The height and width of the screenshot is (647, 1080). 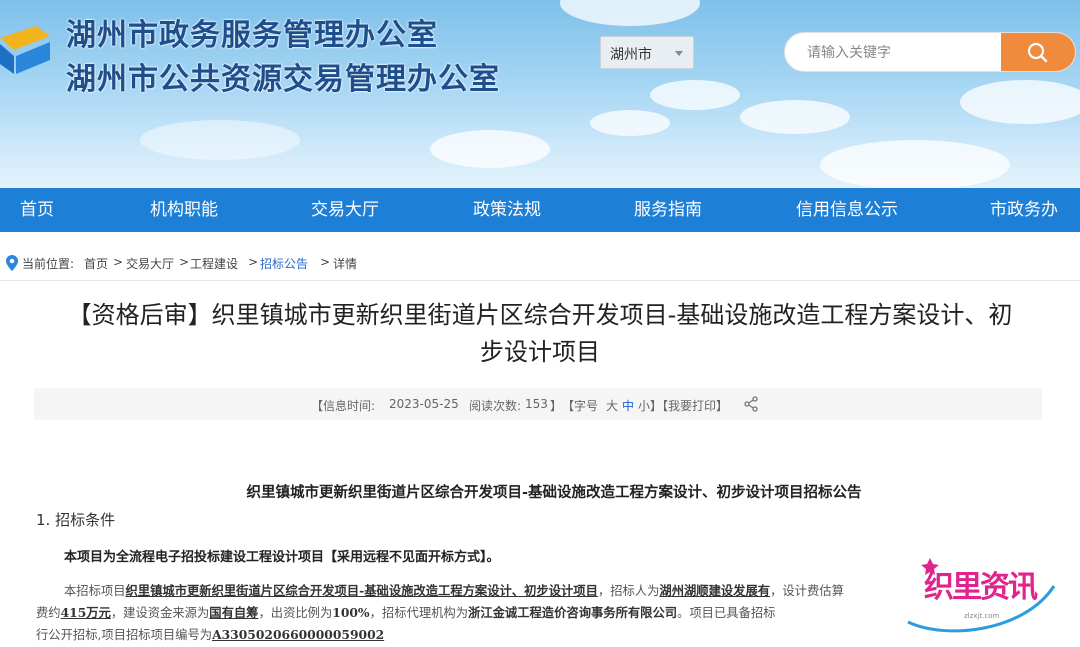 I want to click on watermark-url: zlzxjt.com, so click(x=982, y=616).